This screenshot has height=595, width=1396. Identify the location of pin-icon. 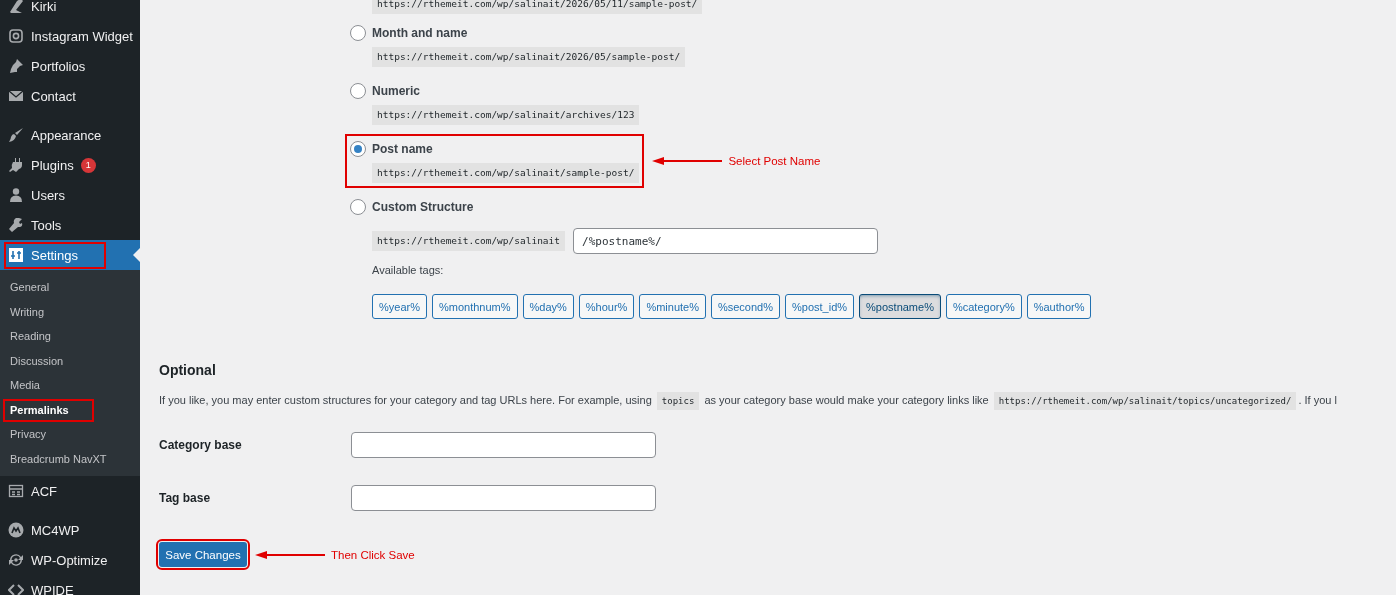
(16, 66).